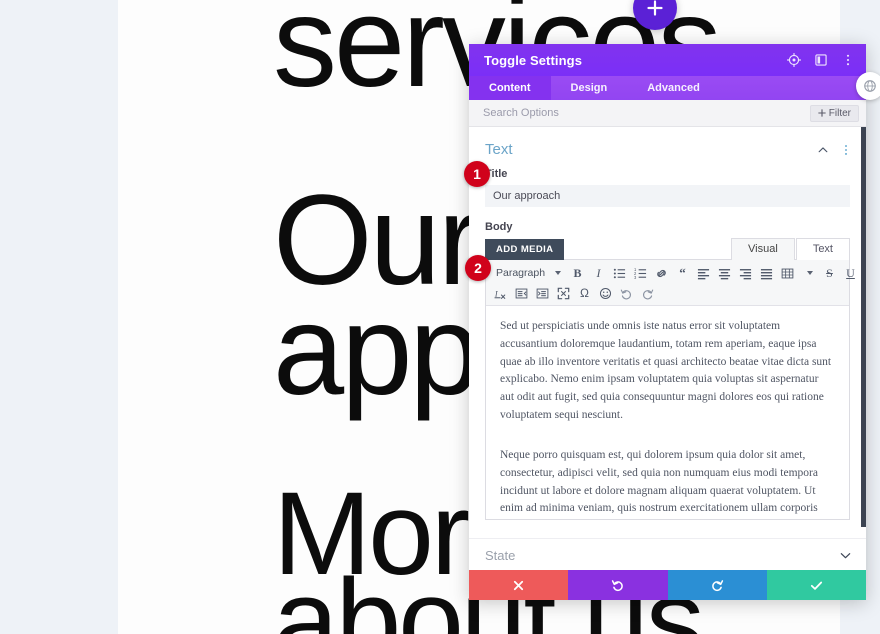  Describe the element at coordinates (667, 147) in the screenshot. I see `section-header-text: Text` at that location.